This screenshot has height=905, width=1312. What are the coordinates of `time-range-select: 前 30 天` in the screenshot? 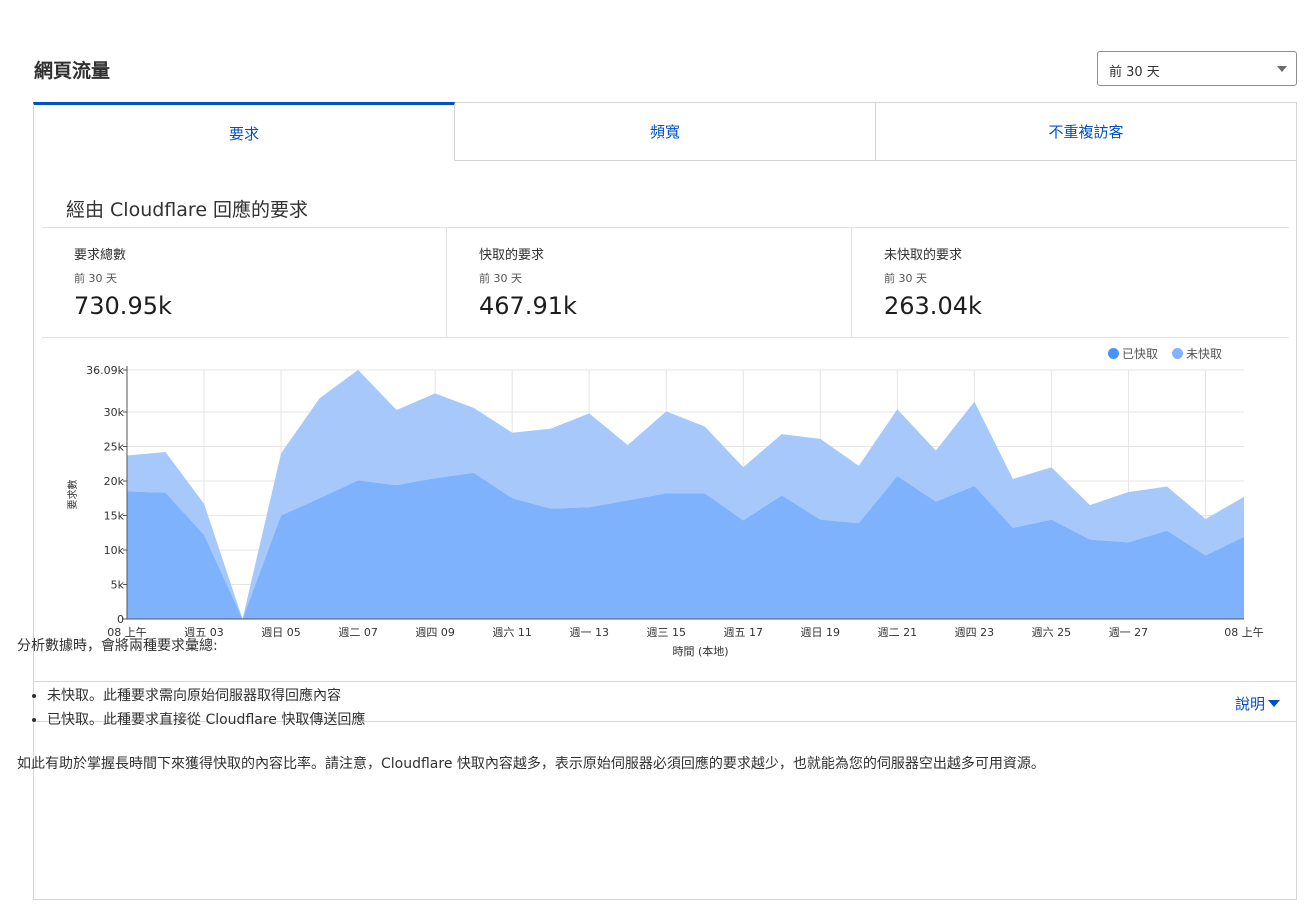 It's located at (1197, 68).